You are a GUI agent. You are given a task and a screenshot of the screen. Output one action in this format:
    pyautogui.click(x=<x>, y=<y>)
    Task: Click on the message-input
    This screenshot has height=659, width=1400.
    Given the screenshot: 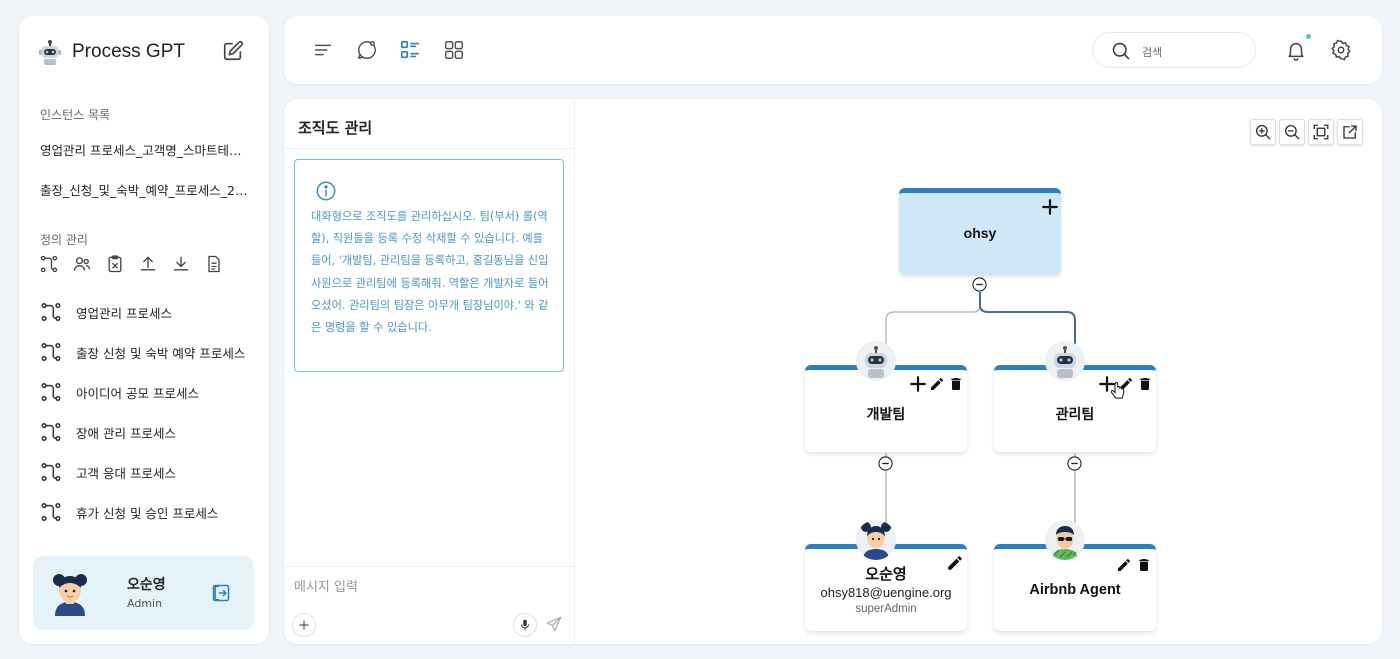 What is the action you would take?
    pyautogui.click(x=429, y=587)
    